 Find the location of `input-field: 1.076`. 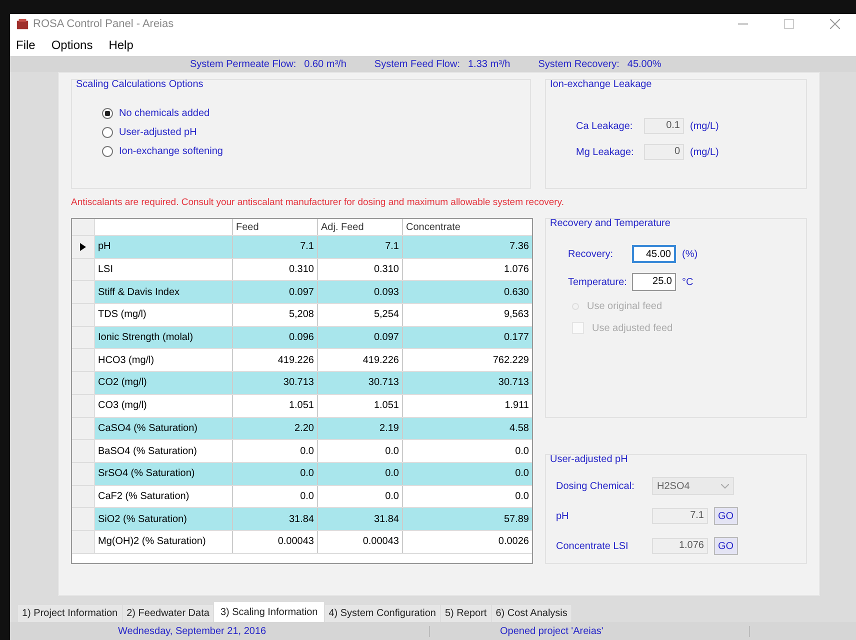

input-field: 1.076 is located at coordinates (680, 546).